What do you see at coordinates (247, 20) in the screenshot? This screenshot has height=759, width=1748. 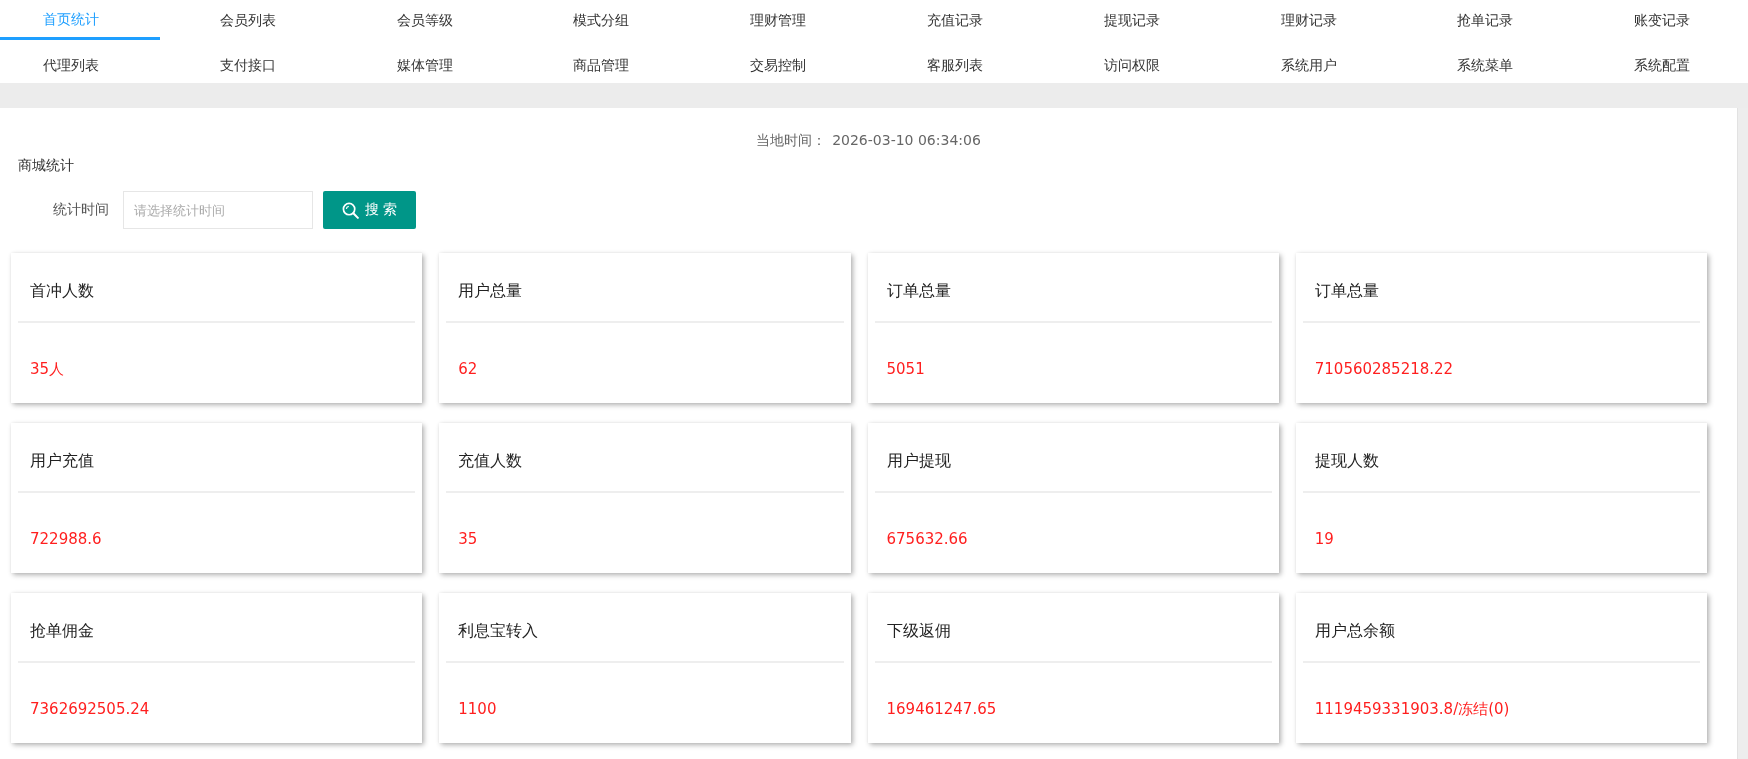 I see `nav-tab: 会员列表` at bounding box center [247, 20].